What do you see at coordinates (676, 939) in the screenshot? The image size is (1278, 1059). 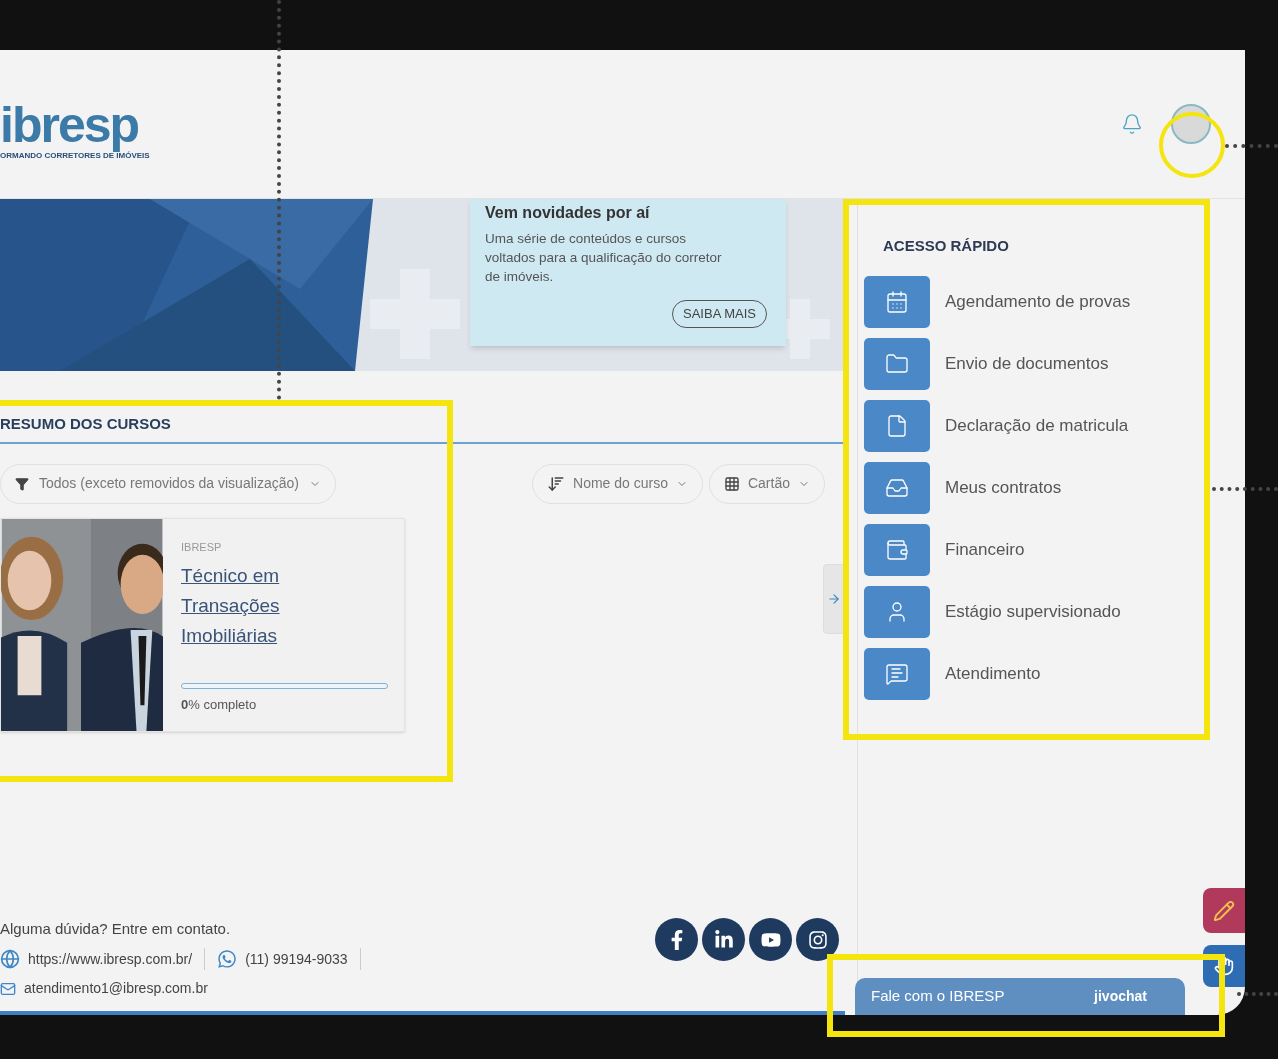 I see `facebook-button` at bounding box center [676, 939].